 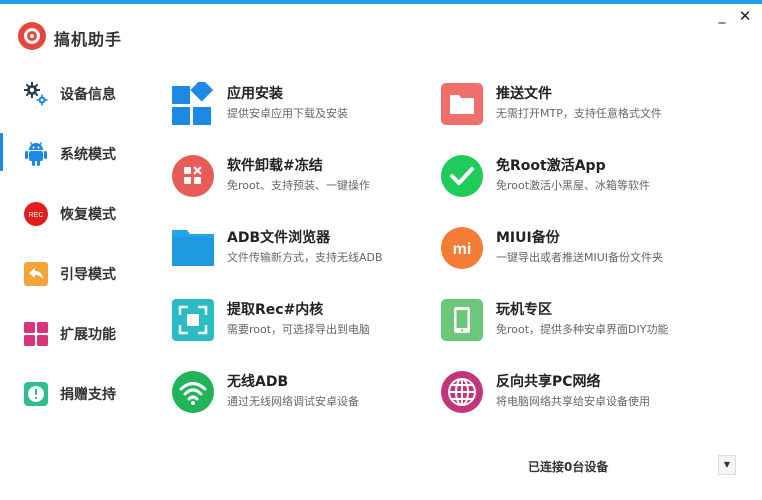 I want to click on feature-description: 将电脑网络共享给安卓设备使用, so click(x=573, y=401).